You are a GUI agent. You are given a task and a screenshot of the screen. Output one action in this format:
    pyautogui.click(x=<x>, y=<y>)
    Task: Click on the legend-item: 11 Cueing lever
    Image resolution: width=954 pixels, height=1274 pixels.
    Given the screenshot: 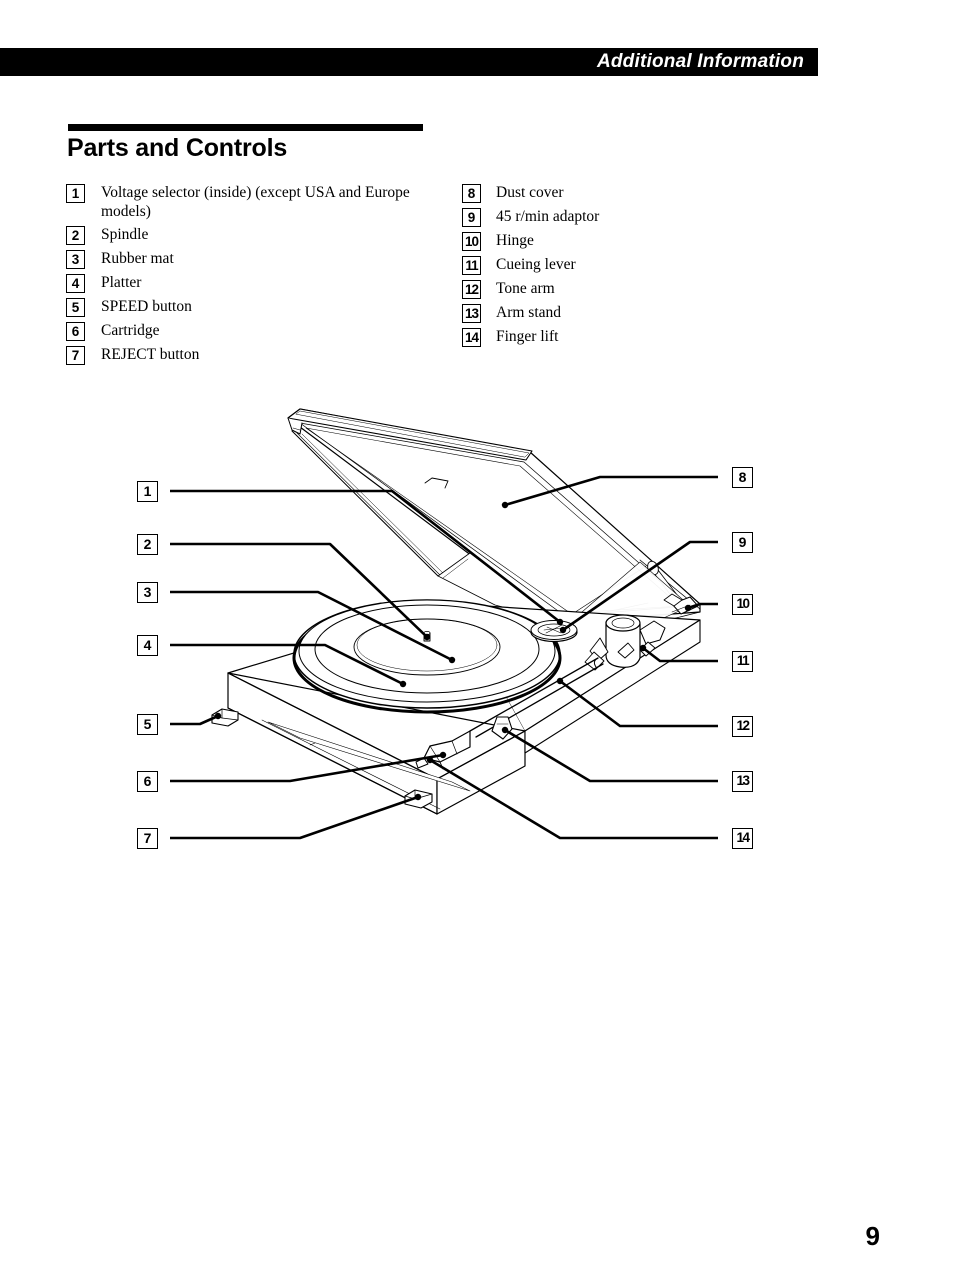 What is the action you would take?
    pyautogui.click(x=612, y=265)
    